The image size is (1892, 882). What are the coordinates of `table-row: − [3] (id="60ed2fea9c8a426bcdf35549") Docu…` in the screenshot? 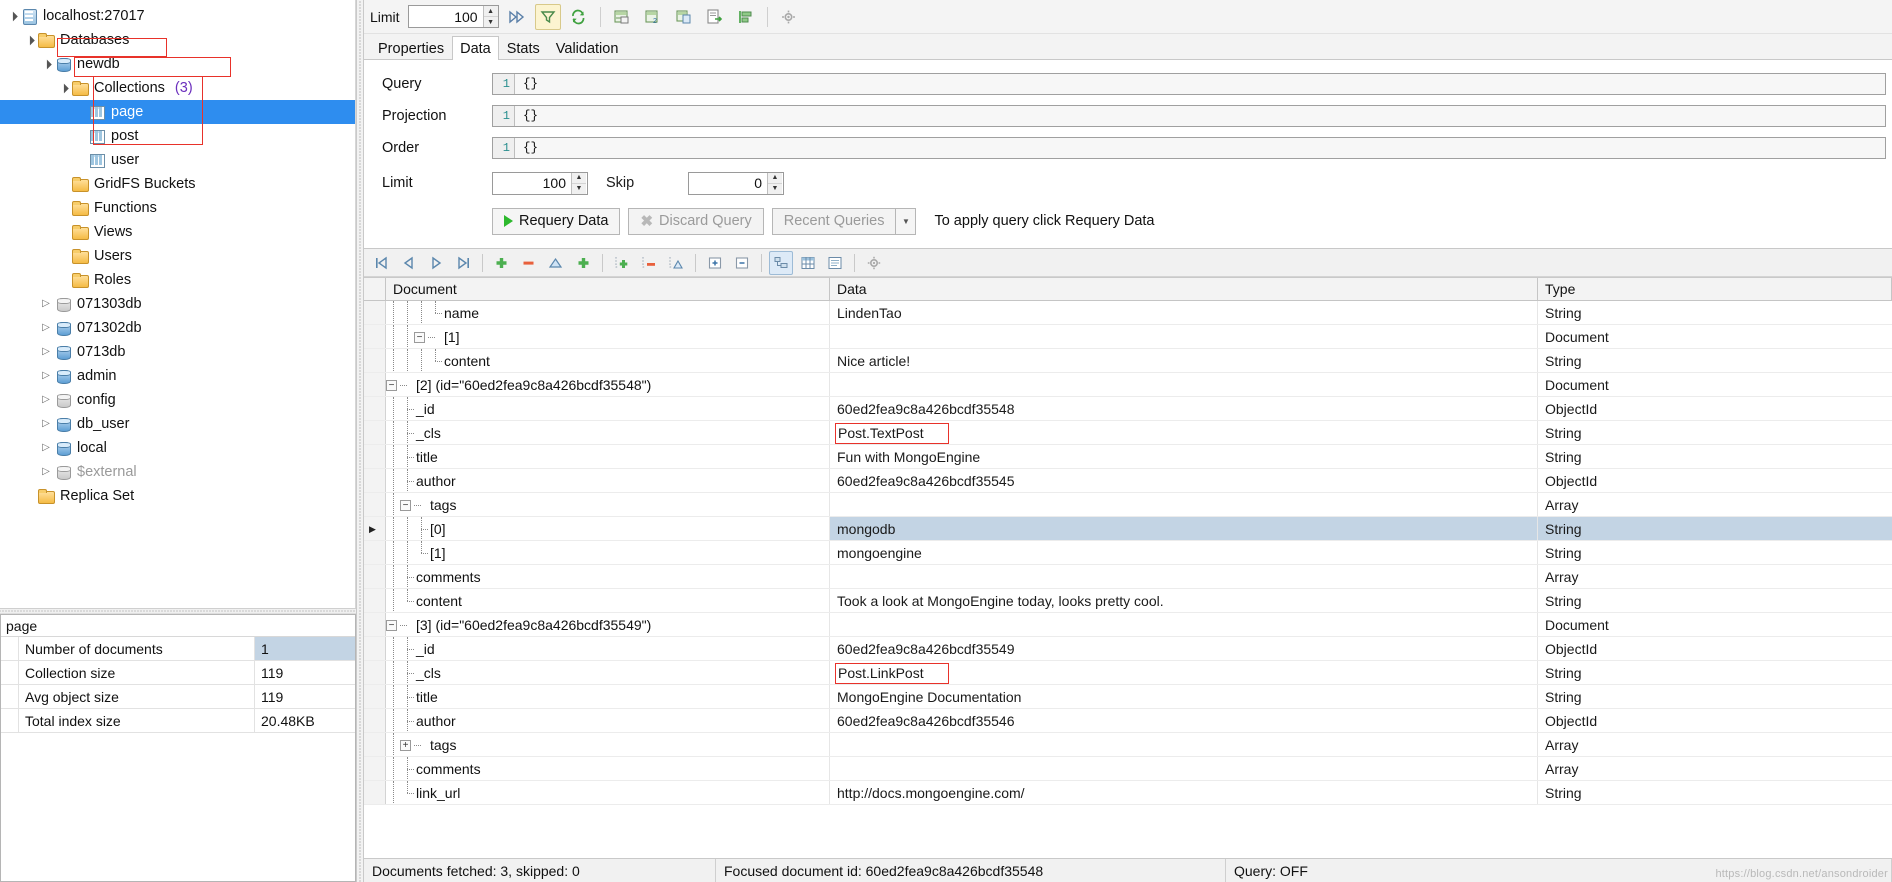 It's located at (1128, 625).